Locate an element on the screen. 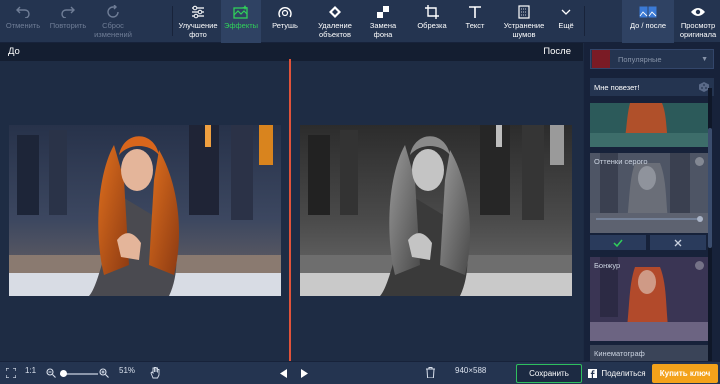  eye-icon is located at coordinates (698, 12).